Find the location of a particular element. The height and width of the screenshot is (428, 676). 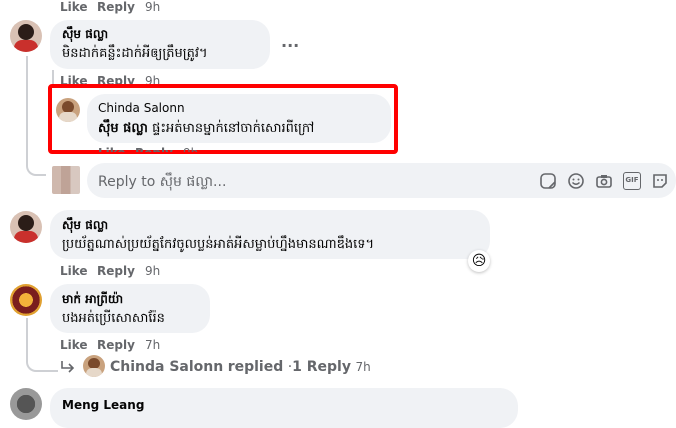

reply-body: ផ្ទះអត់មានម្នាក់នៅចាក់សោរពីក្រៅ is located at coordinates (233, 128).